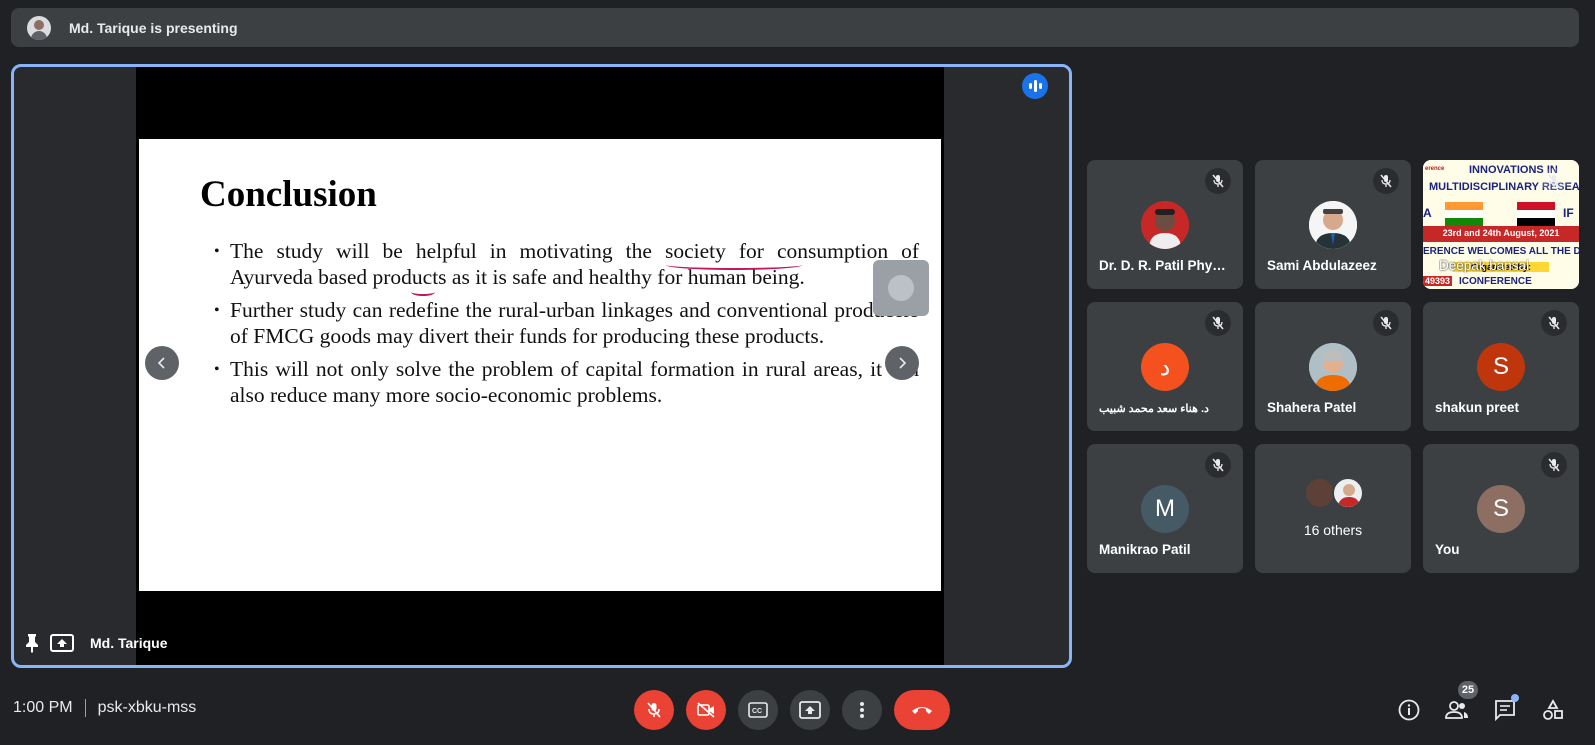  I want to click on participant-count-badge: 25, so click(1468, 690).